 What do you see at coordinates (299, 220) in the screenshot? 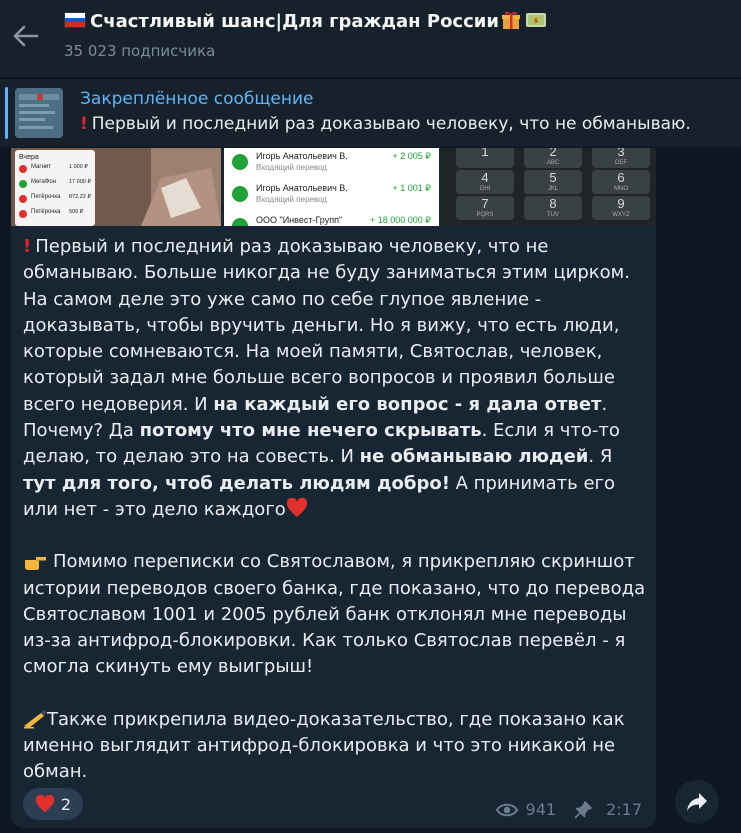
I see `transfer-name: ООО "Инвест-Групп"` at bounding box center [299, 220].